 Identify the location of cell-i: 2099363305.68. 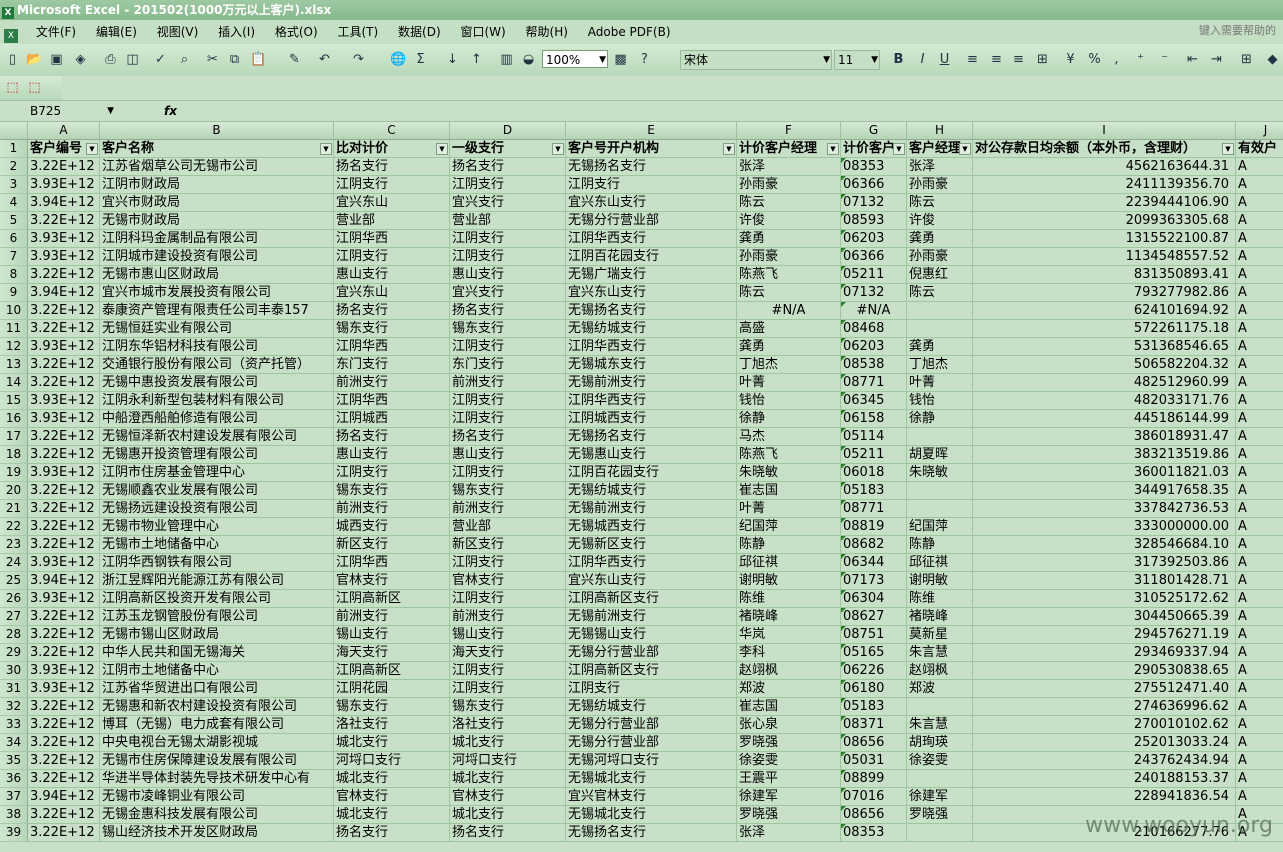
(1104, 221).